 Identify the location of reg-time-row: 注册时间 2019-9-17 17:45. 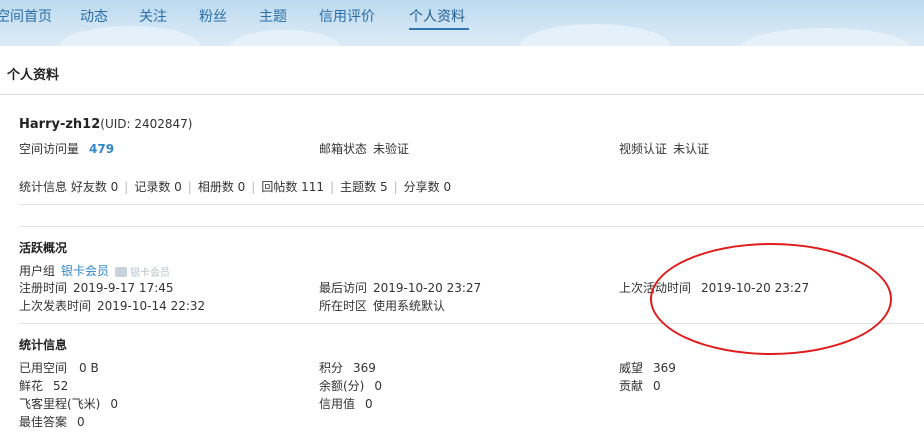
(96, 287).